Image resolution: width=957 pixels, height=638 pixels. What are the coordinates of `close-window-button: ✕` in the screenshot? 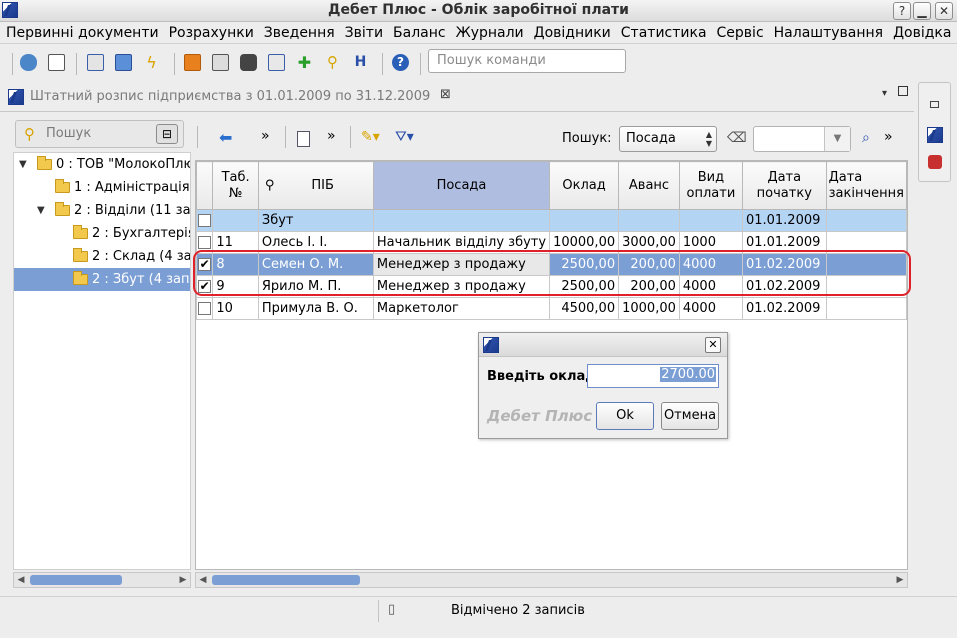 It's located at (944, 11).